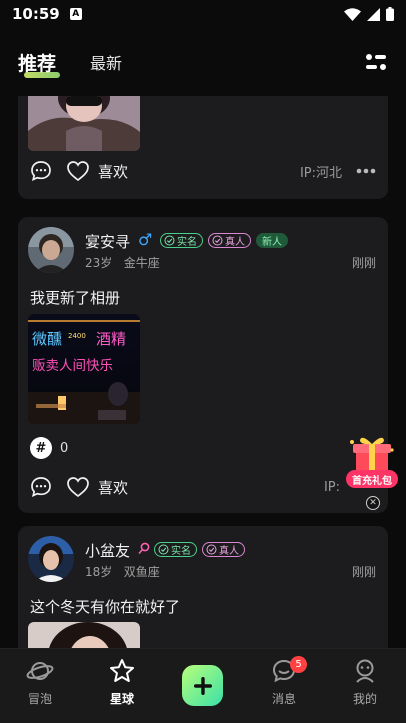 This screenshot has width=406, height=723. Describe the element at coordinates (121, 699) in the screenshot. I see `nav-planet-label: 星球` at that location.